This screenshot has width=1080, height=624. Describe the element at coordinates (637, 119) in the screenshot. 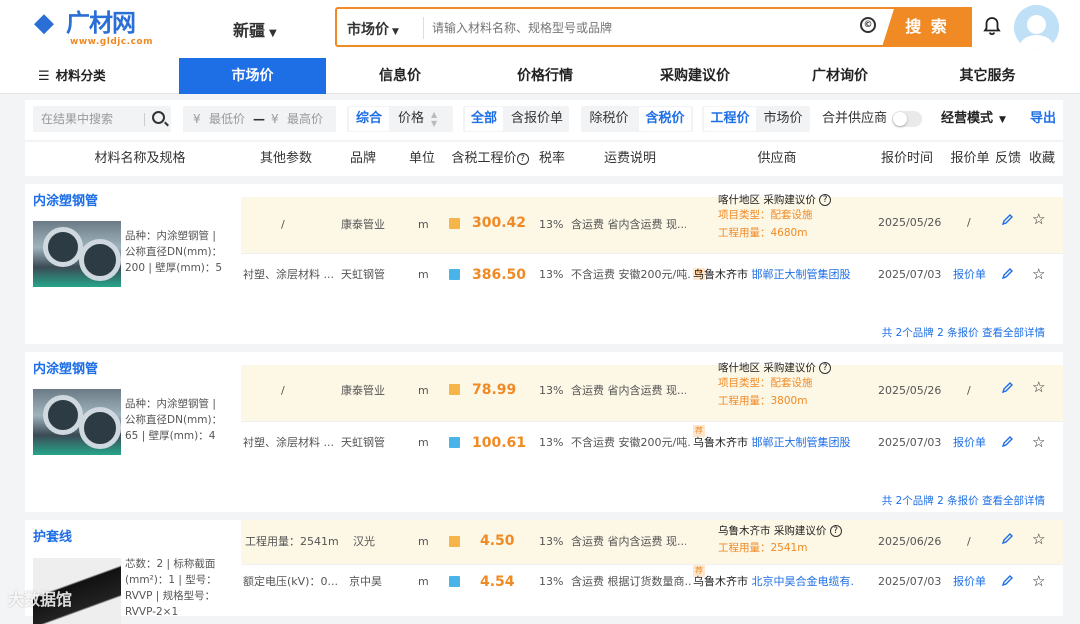

I see `tax-toggle: 除税价 含税价` at that location.